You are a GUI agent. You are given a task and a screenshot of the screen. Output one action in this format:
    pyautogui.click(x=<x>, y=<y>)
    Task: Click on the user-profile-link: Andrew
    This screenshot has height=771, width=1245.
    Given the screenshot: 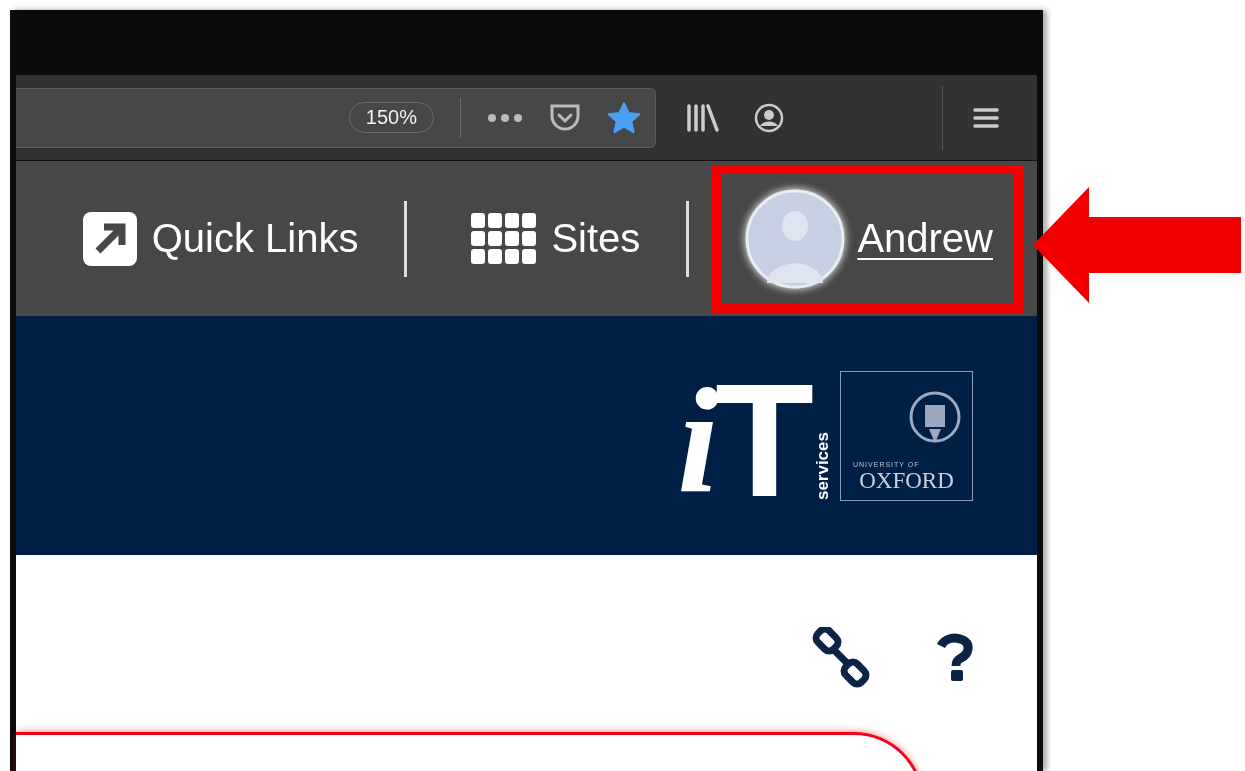 What is the action you would take?
    pyautogui.click(x=869, y=238)
    